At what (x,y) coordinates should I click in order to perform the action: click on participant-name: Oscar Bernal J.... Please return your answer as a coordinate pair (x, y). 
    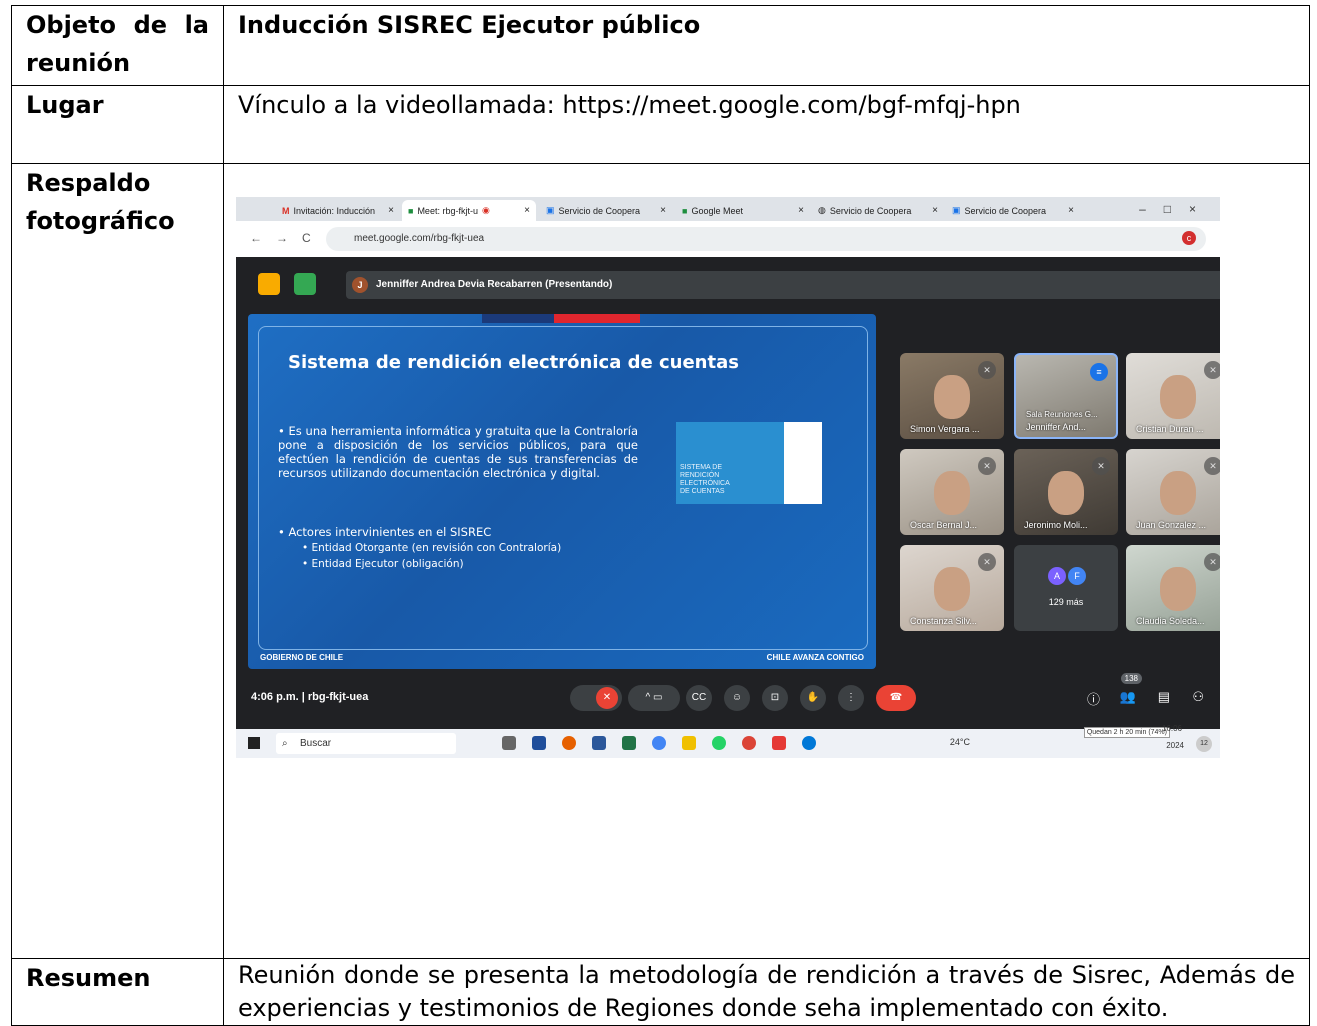
    Looking at the image, I should click on (944, 525).